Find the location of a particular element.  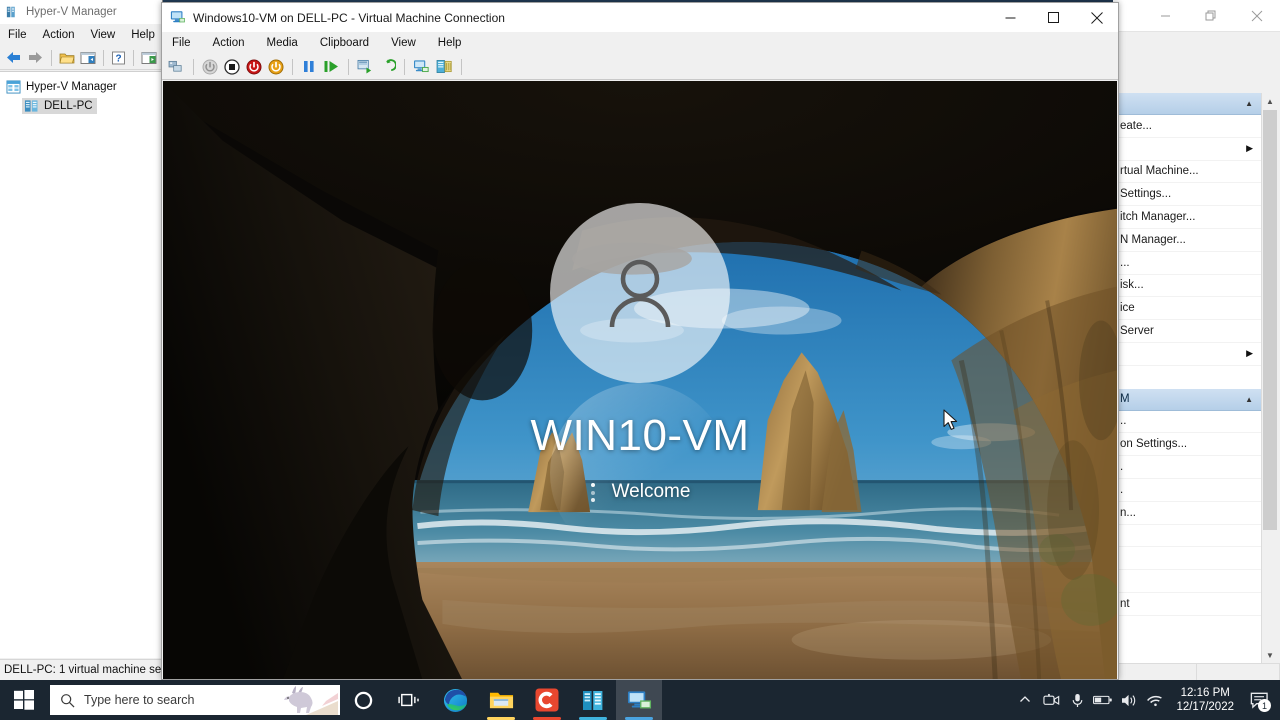

scrollbar-thumb is located at coordinates (1270, 320).